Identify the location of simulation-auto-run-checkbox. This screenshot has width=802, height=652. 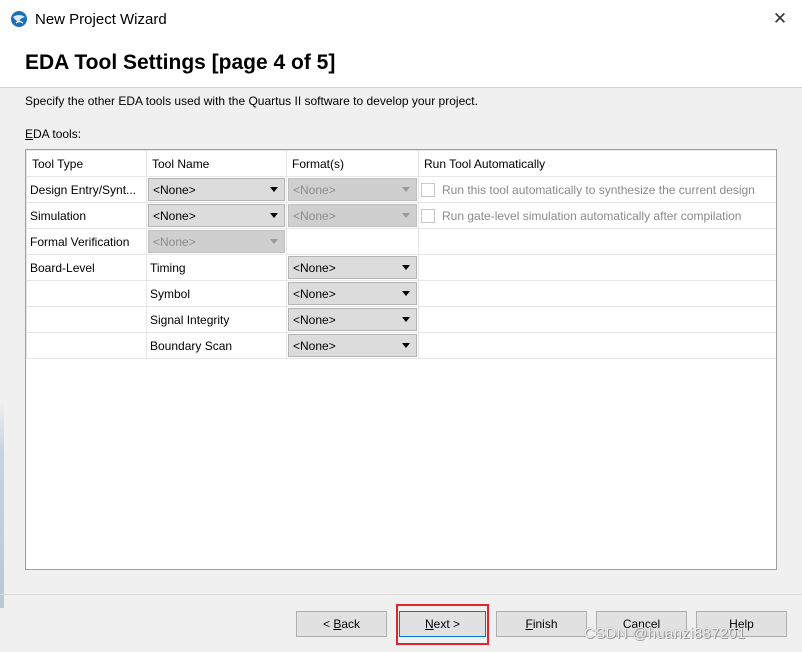
(428, 215).